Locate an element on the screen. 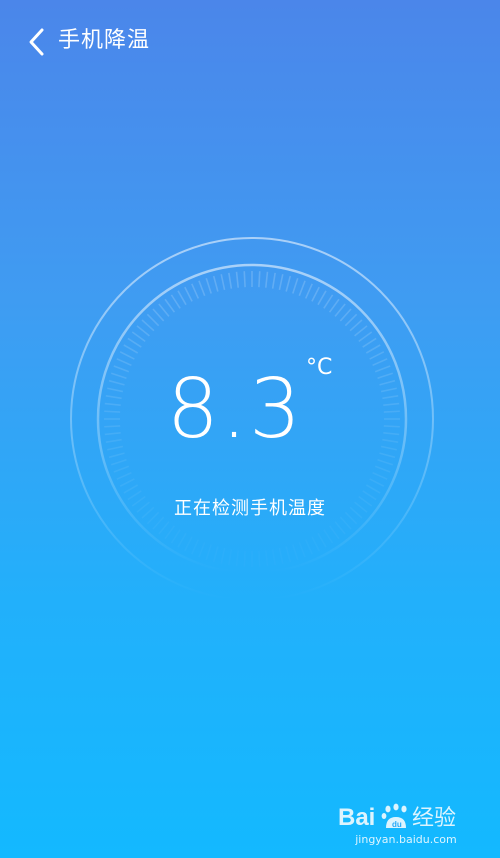  back-button is located at coordinates (38, 42).